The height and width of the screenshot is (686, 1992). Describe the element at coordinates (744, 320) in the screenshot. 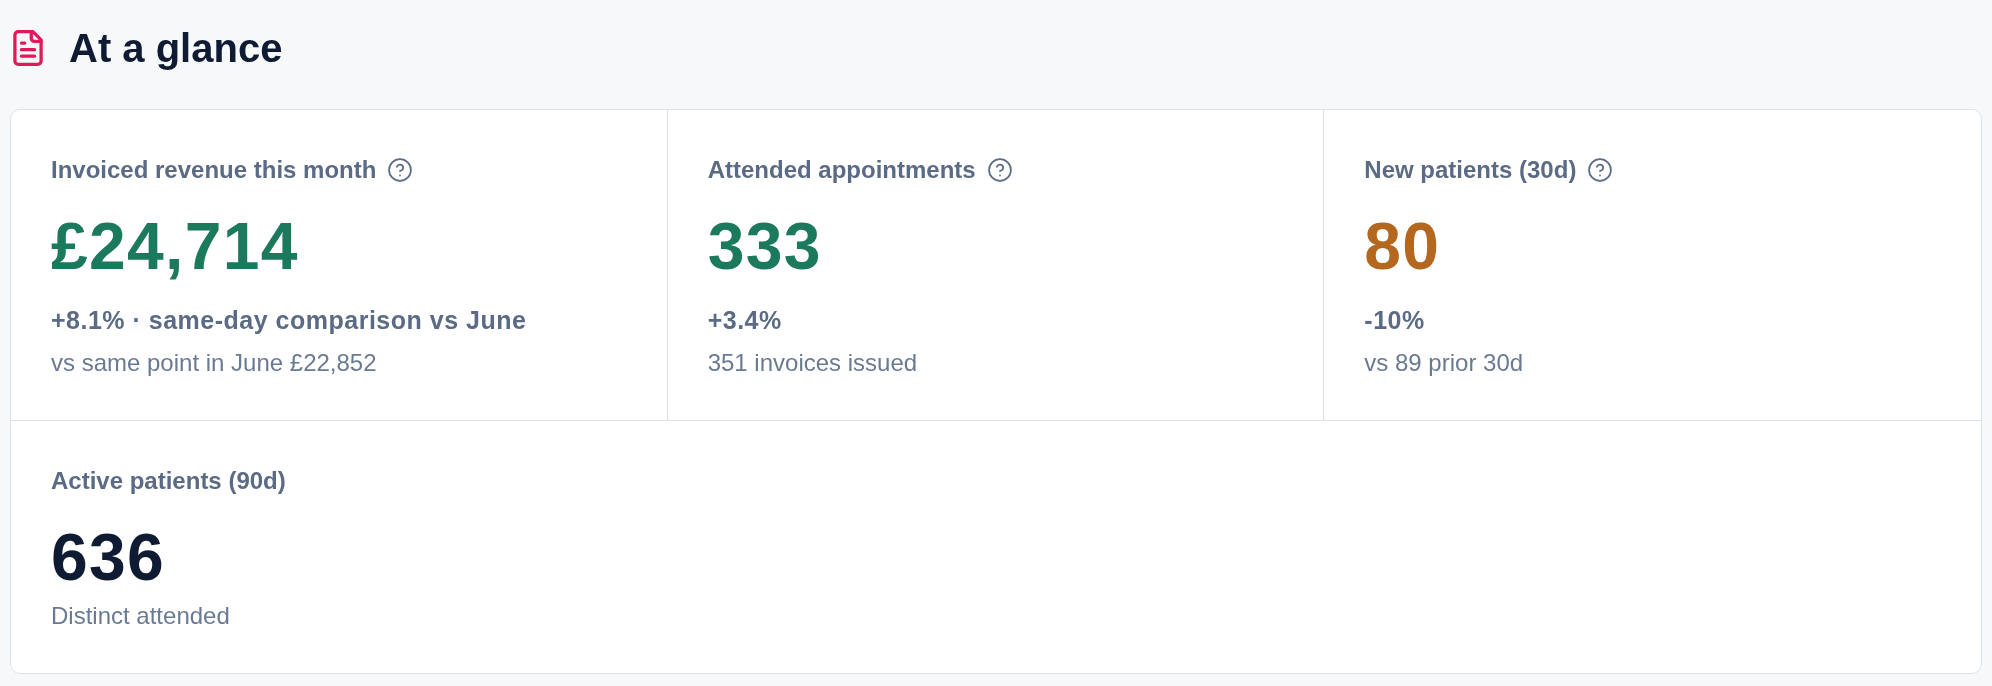

I see `metric-change: +3.4%` at that location.